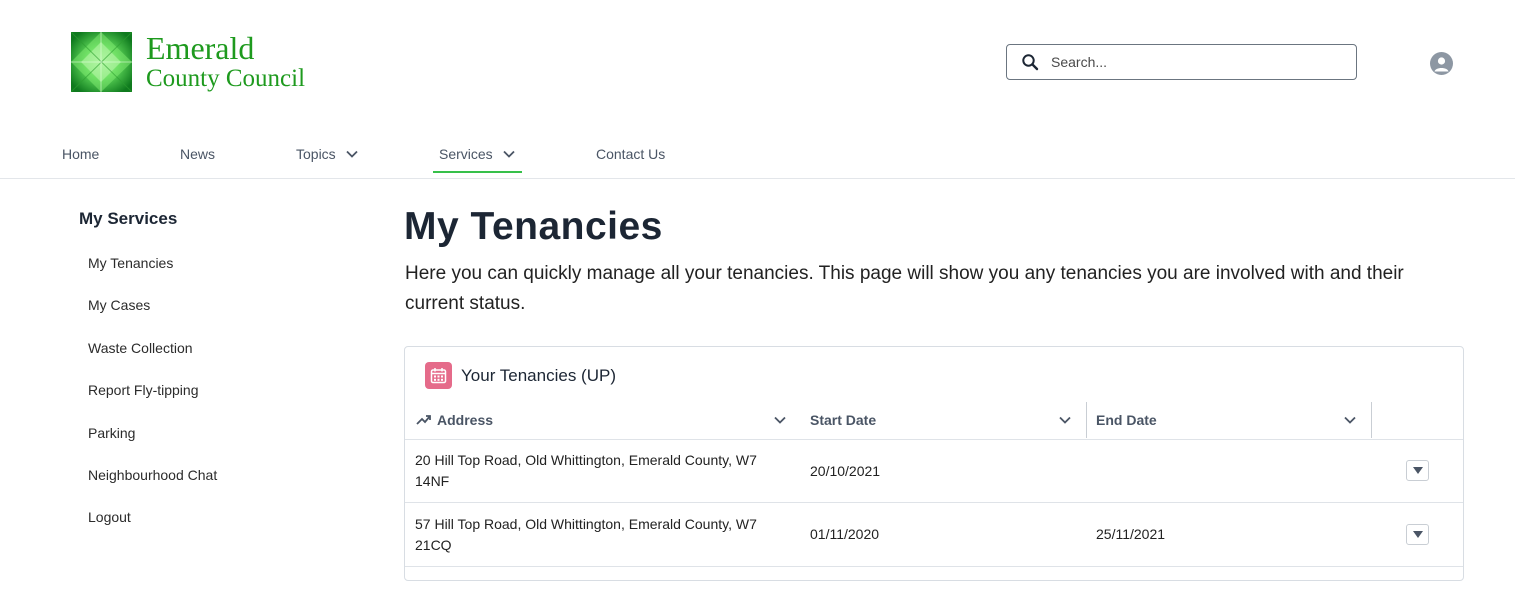 The width and height of the screenshot is (1515, 591). Describe the element at coordinates (1191, 62) in the screenshot. I see `search-input` at that location.